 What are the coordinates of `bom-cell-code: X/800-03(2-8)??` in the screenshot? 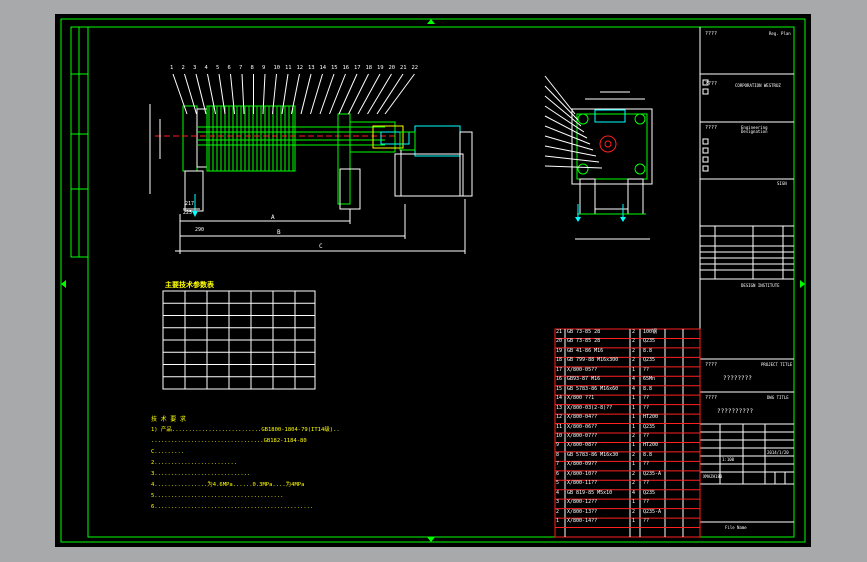 It's located at (590, 407).